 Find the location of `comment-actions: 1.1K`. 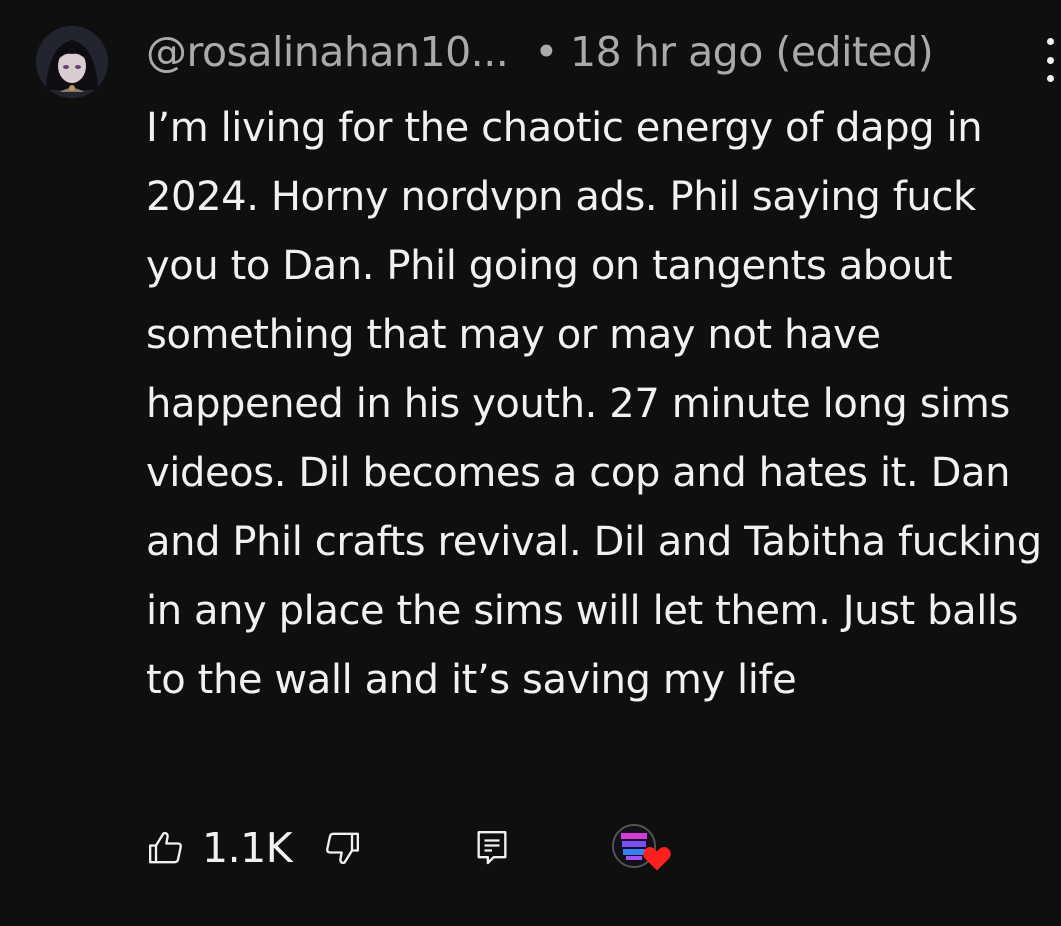

comment-actions: 1.1K is located at coordinates (426, 848).